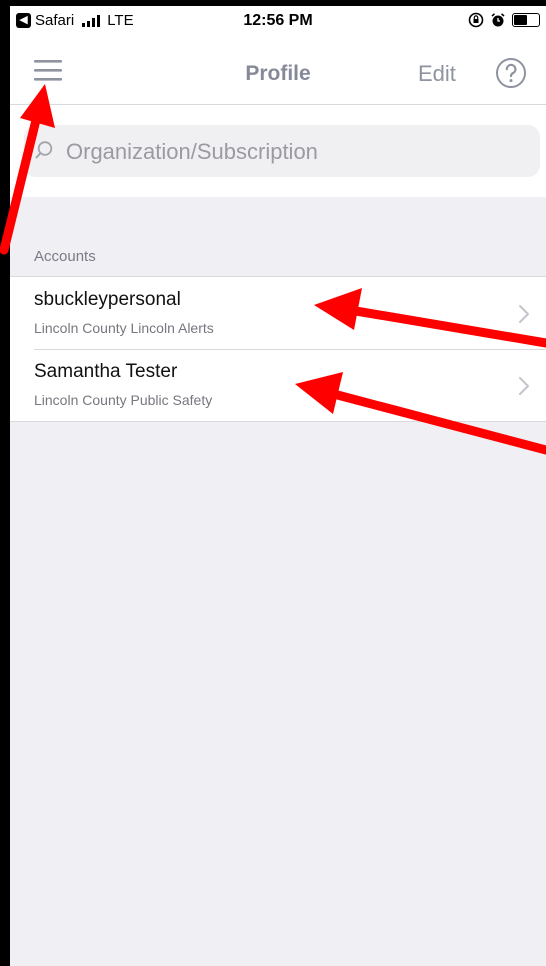 The height and width of the screenshot is (966, 546). I want to click on battery-icon, so click(526, 20).